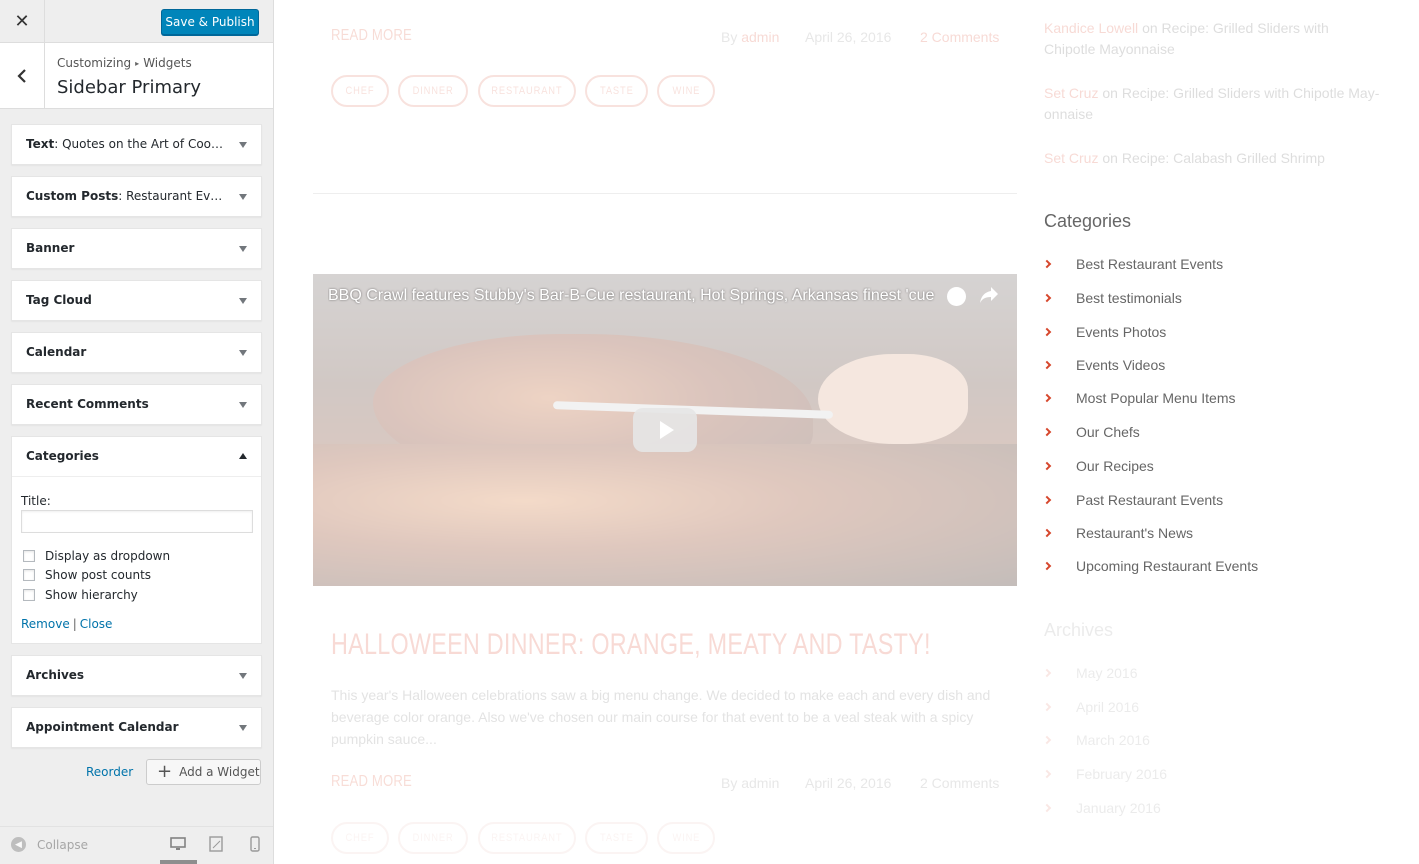 The height and width of the screenshot is (864, 1419). Describe the element at coordinates (1098, 466) in the screenshot. I see `category-item: Our Recipes` at that location.